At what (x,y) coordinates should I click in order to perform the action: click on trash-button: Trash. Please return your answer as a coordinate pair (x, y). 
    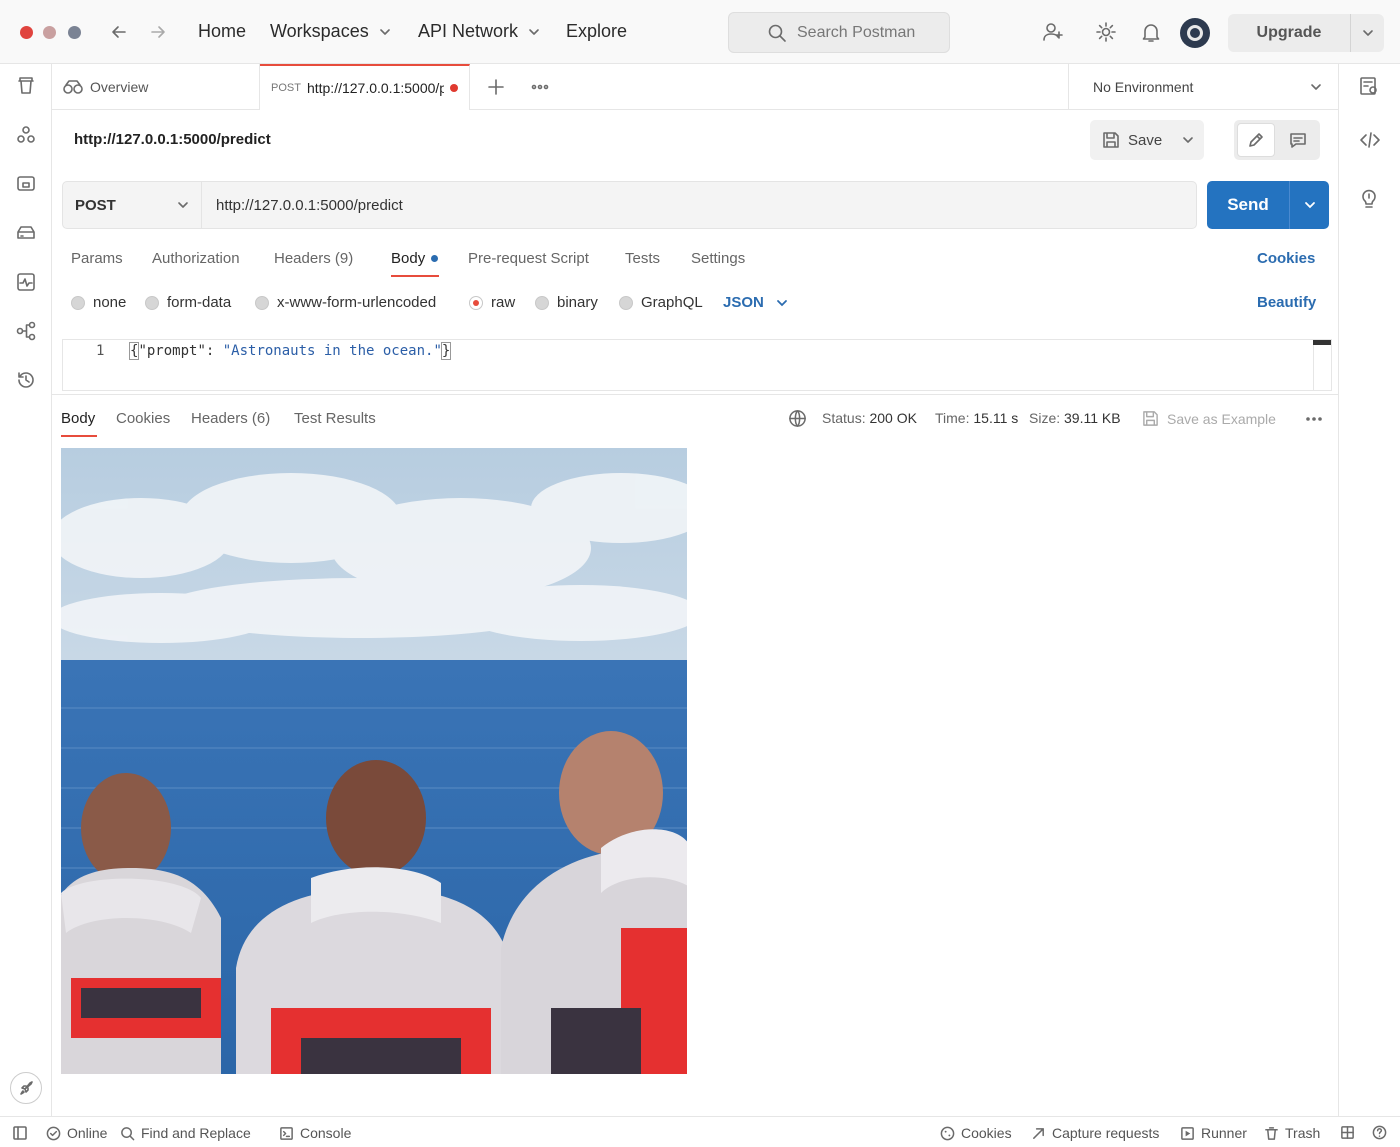
    Looking at the image, I should click on (1292, 1133).